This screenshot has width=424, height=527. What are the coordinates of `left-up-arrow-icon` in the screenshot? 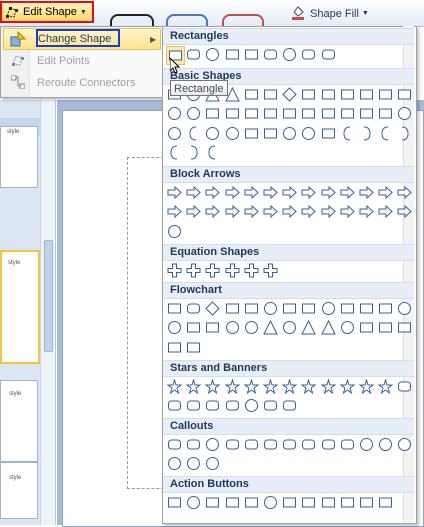 It's located at (366, 192).